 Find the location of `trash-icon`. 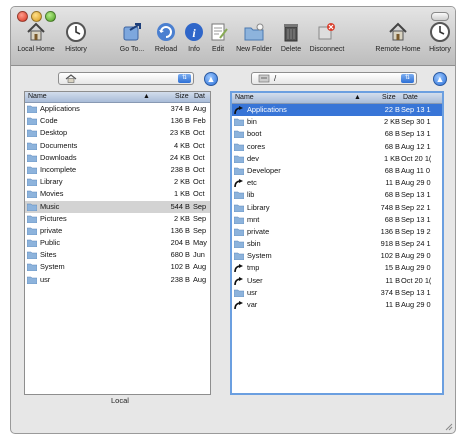

trash-icon is located at coordinates (291, 33).